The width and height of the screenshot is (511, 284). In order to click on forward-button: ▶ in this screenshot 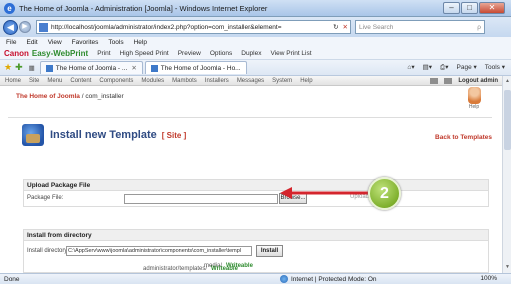, I will do `click(25, 27)`.